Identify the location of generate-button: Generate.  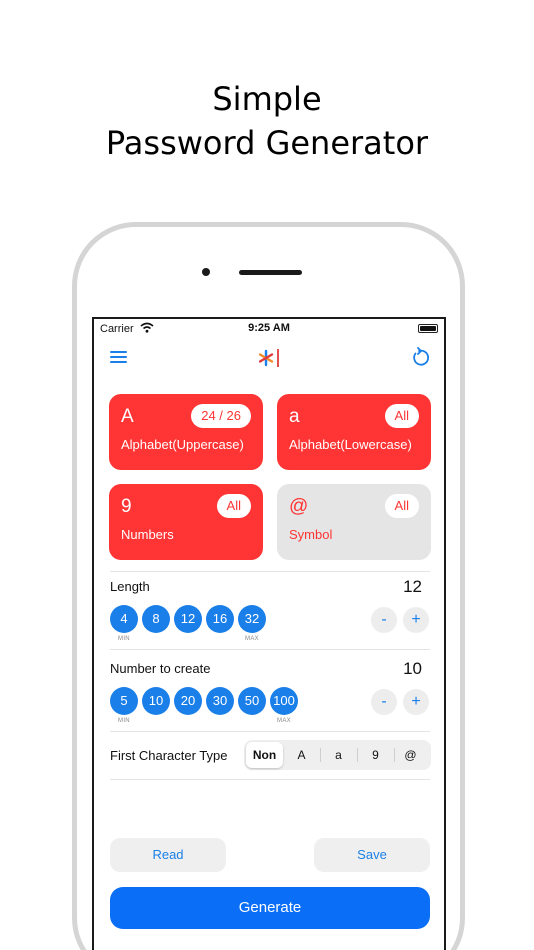
(270, 908).